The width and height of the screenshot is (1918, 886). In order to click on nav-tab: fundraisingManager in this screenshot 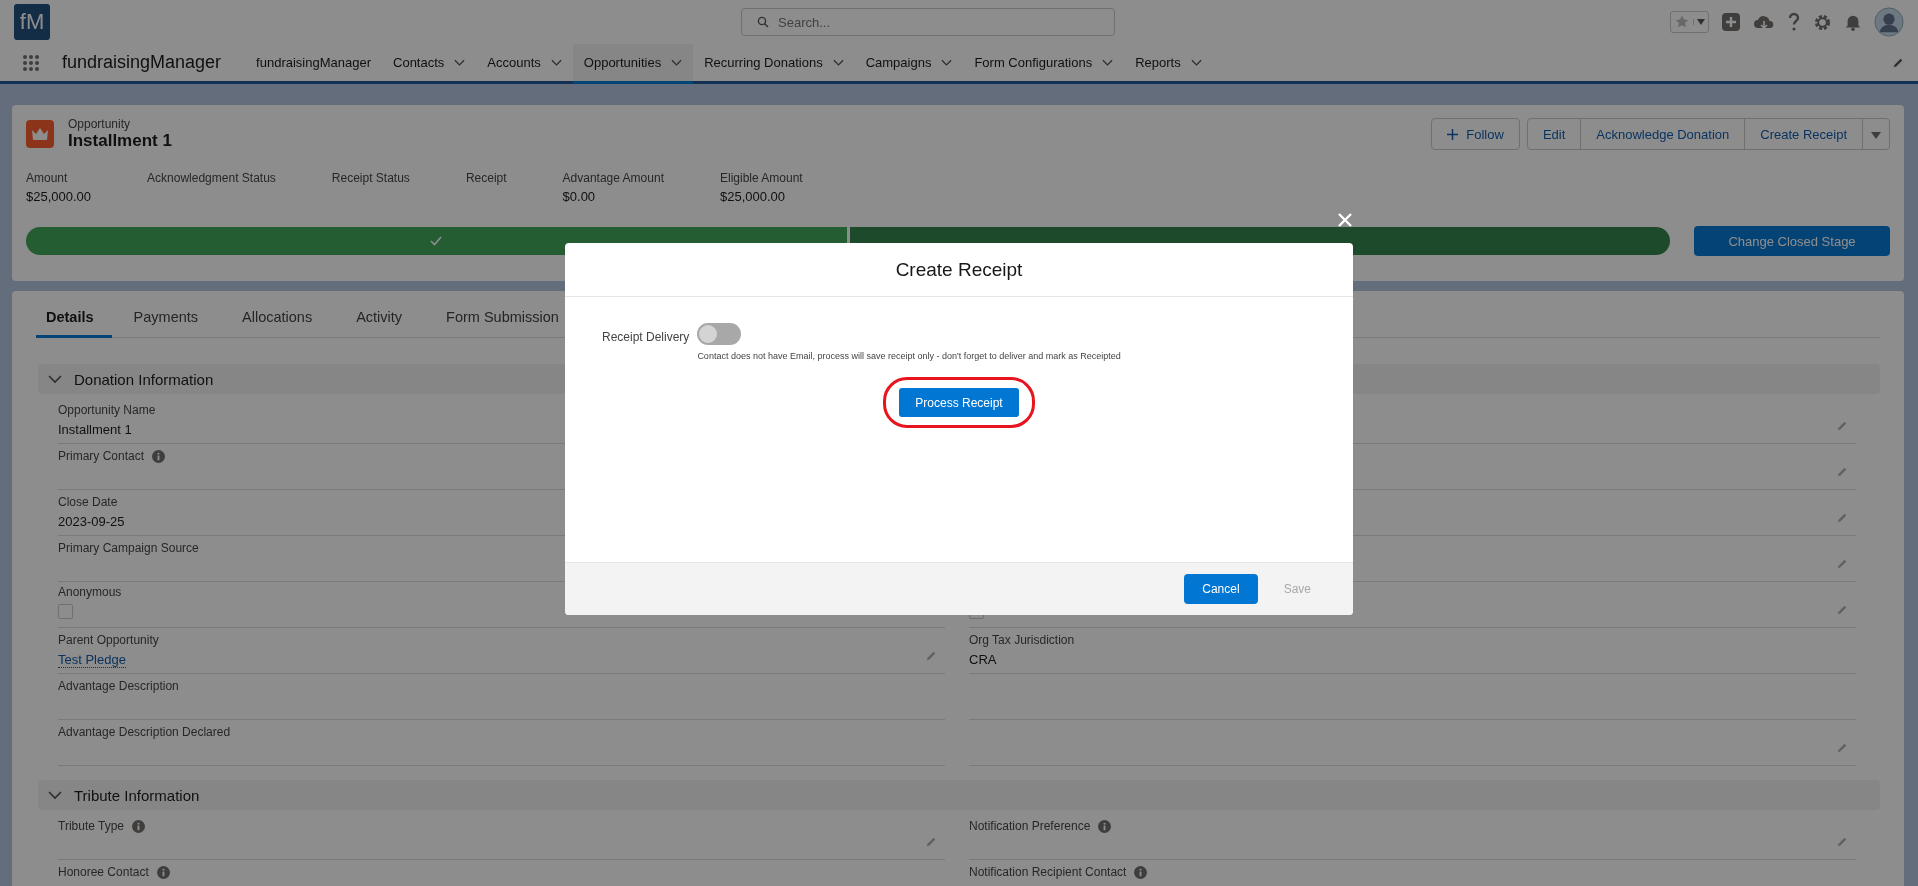, I will do `click(313, 64)`.